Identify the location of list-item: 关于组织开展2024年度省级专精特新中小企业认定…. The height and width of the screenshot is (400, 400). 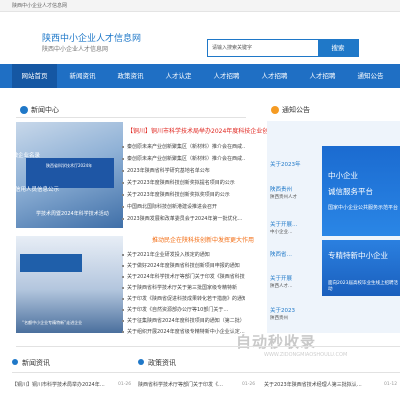
(183, 331).